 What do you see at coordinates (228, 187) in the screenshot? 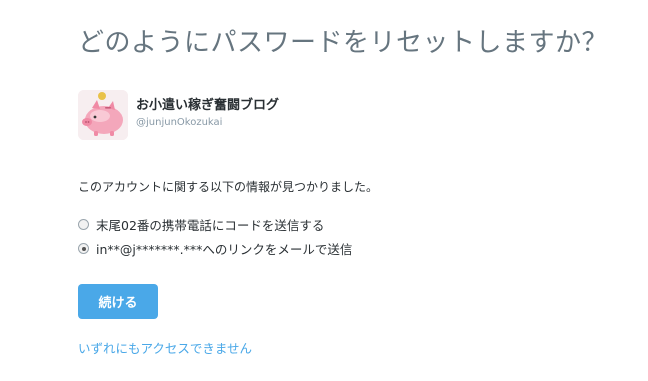
I see `info-text: このアカウントに関する以下の情報が見つかりました。` at bounding box center [228, 187].